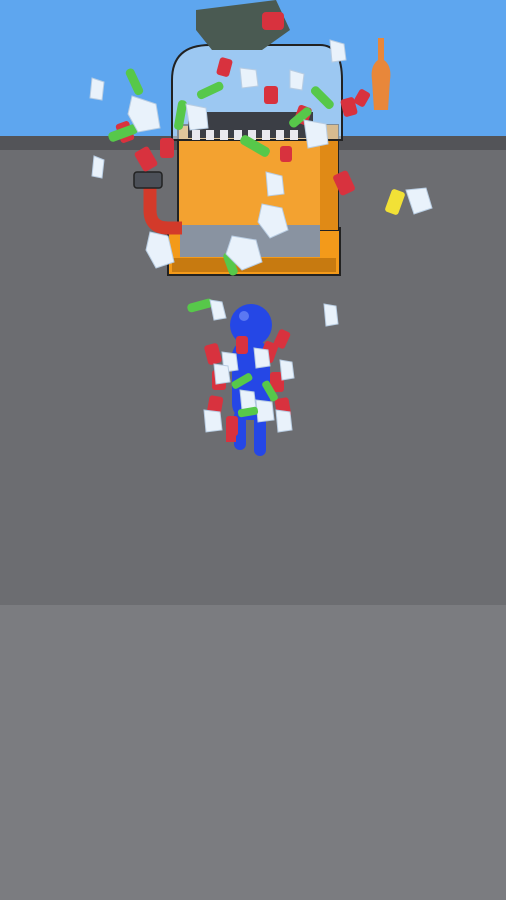 The width and height of the screenshot is (506, 900). Describe the element at coordinates (134, 82) in the screenshot. I see `debris-bottle` at that location.